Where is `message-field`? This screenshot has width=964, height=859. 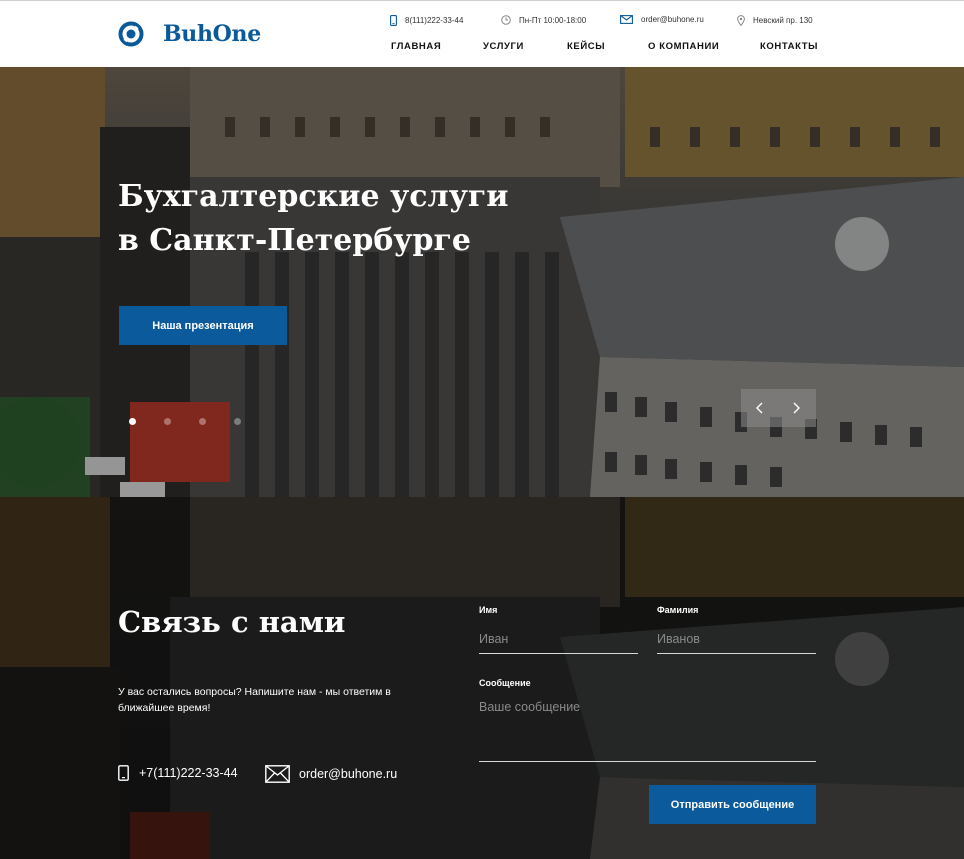 message-field is located at coordinates (647, 730).